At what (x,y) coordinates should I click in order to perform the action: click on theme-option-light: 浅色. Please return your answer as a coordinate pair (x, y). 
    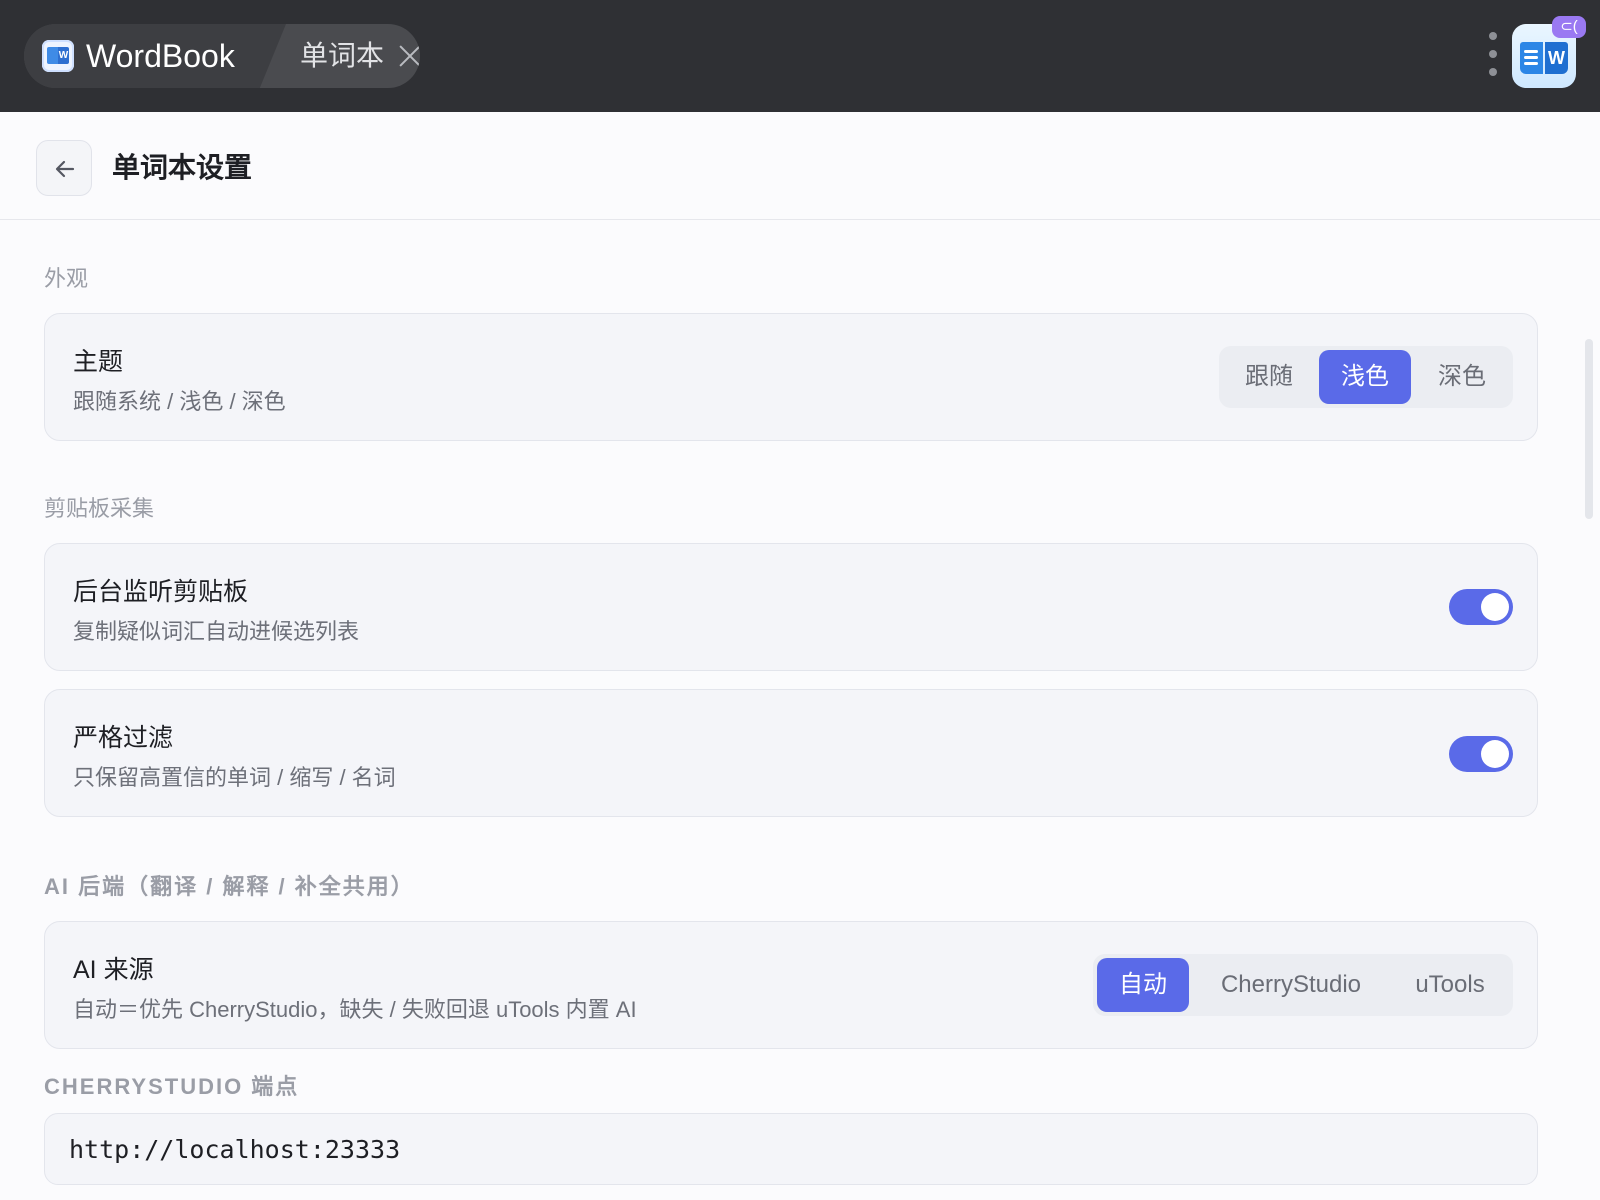
    Looking at the image, I should click on (1365, 377).